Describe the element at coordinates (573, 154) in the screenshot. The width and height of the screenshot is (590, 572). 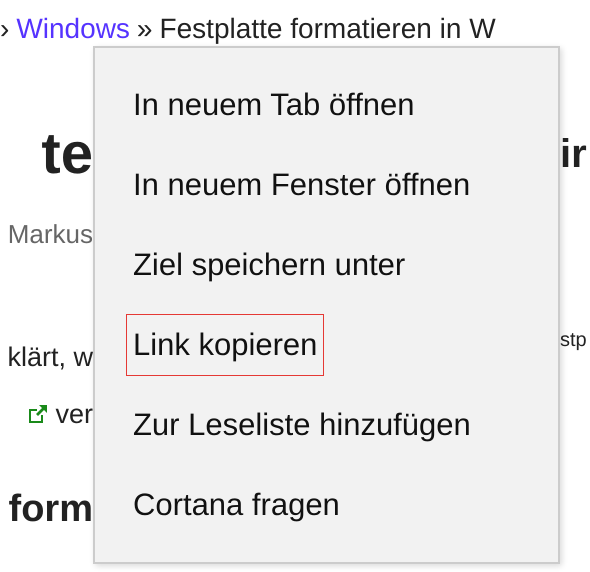
I see `article-title: ir` at that location.